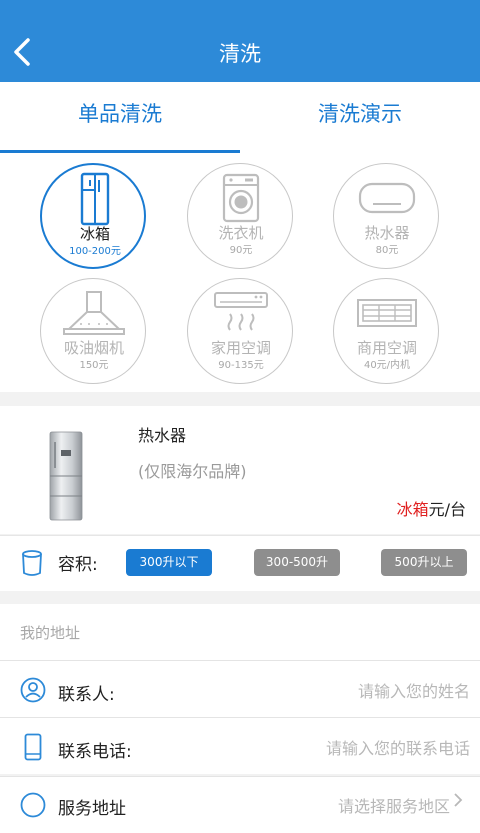 This screenshot has width=480, height=833. I want to click on category-name: 吸油烟机, so click(93, 348).